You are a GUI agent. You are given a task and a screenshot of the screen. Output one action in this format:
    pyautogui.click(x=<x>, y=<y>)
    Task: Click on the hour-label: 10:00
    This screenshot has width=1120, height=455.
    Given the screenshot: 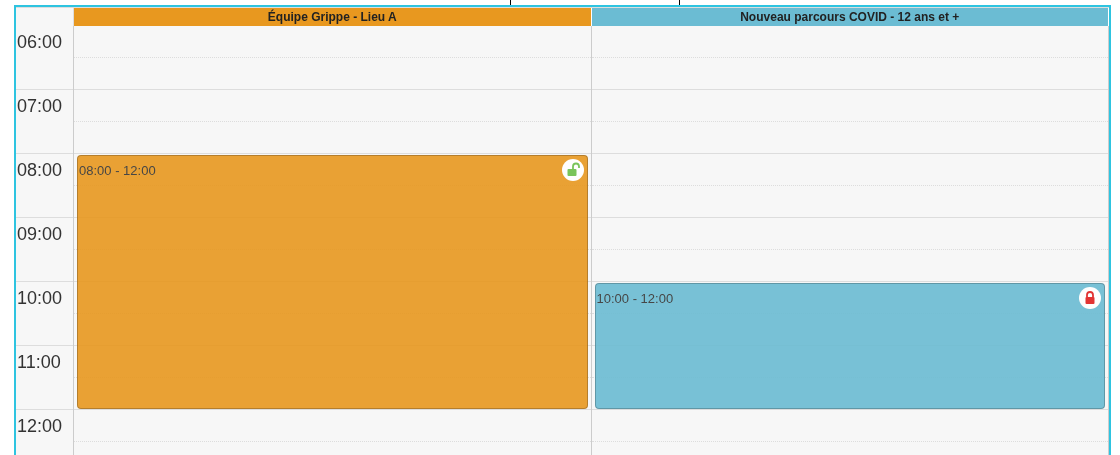 What is the action you would take?
    pyautogui.click(x=40, y=298)
    